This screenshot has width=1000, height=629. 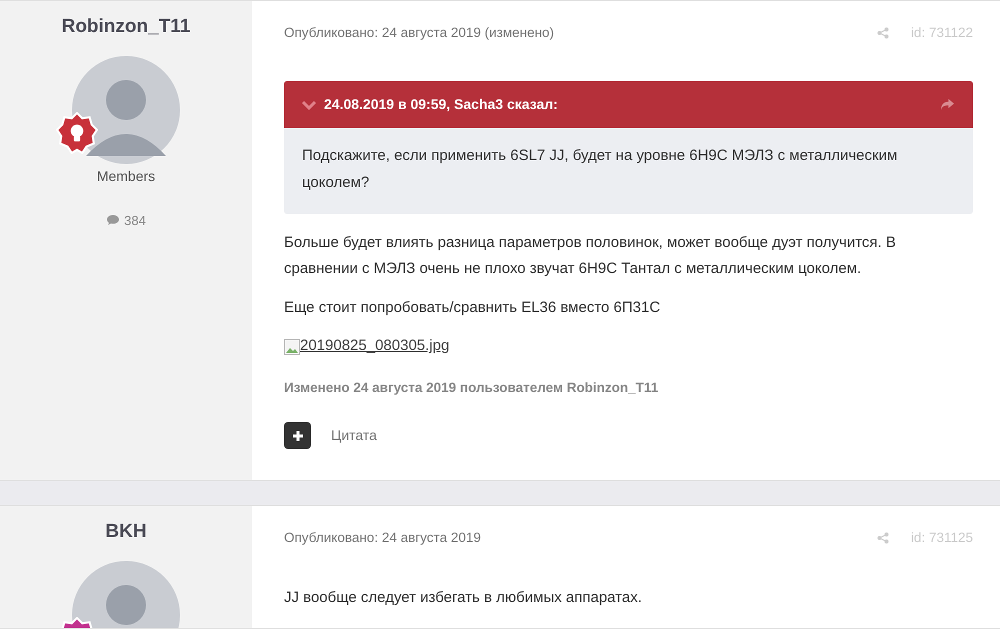 I want to click on quote-citation: 24.08.2019 в 09:59, Sacha3 сказал:, so click(x=441, y=104).